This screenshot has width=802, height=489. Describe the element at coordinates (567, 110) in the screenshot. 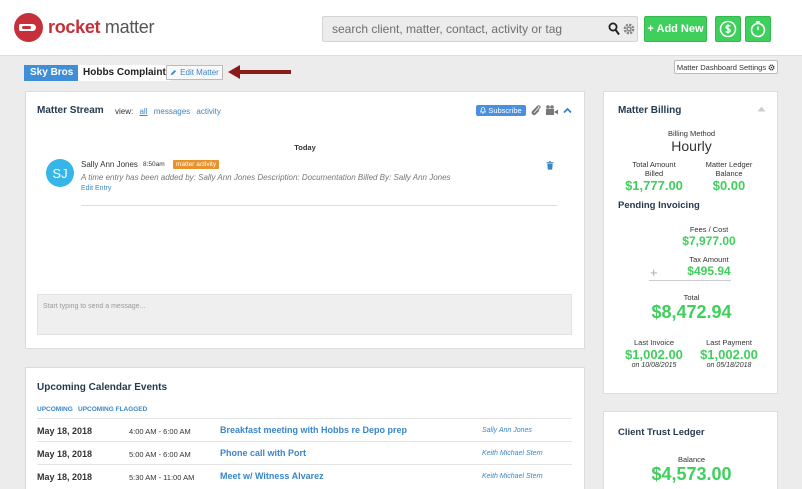

I see `chevron-up-icon` at that location.